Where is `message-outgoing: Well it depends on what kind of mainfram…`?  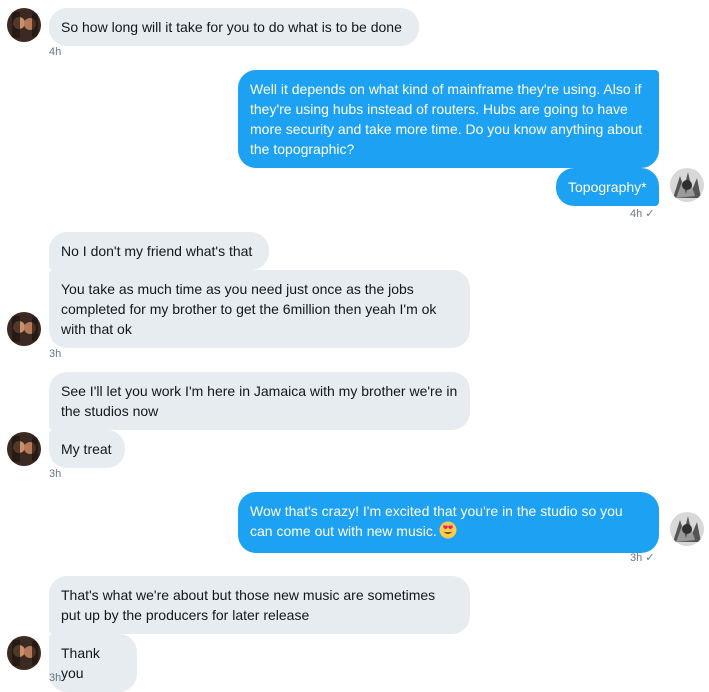 message-outgoing: Well it depends on what kind of mainfram… is located at coordinates (448, 119).